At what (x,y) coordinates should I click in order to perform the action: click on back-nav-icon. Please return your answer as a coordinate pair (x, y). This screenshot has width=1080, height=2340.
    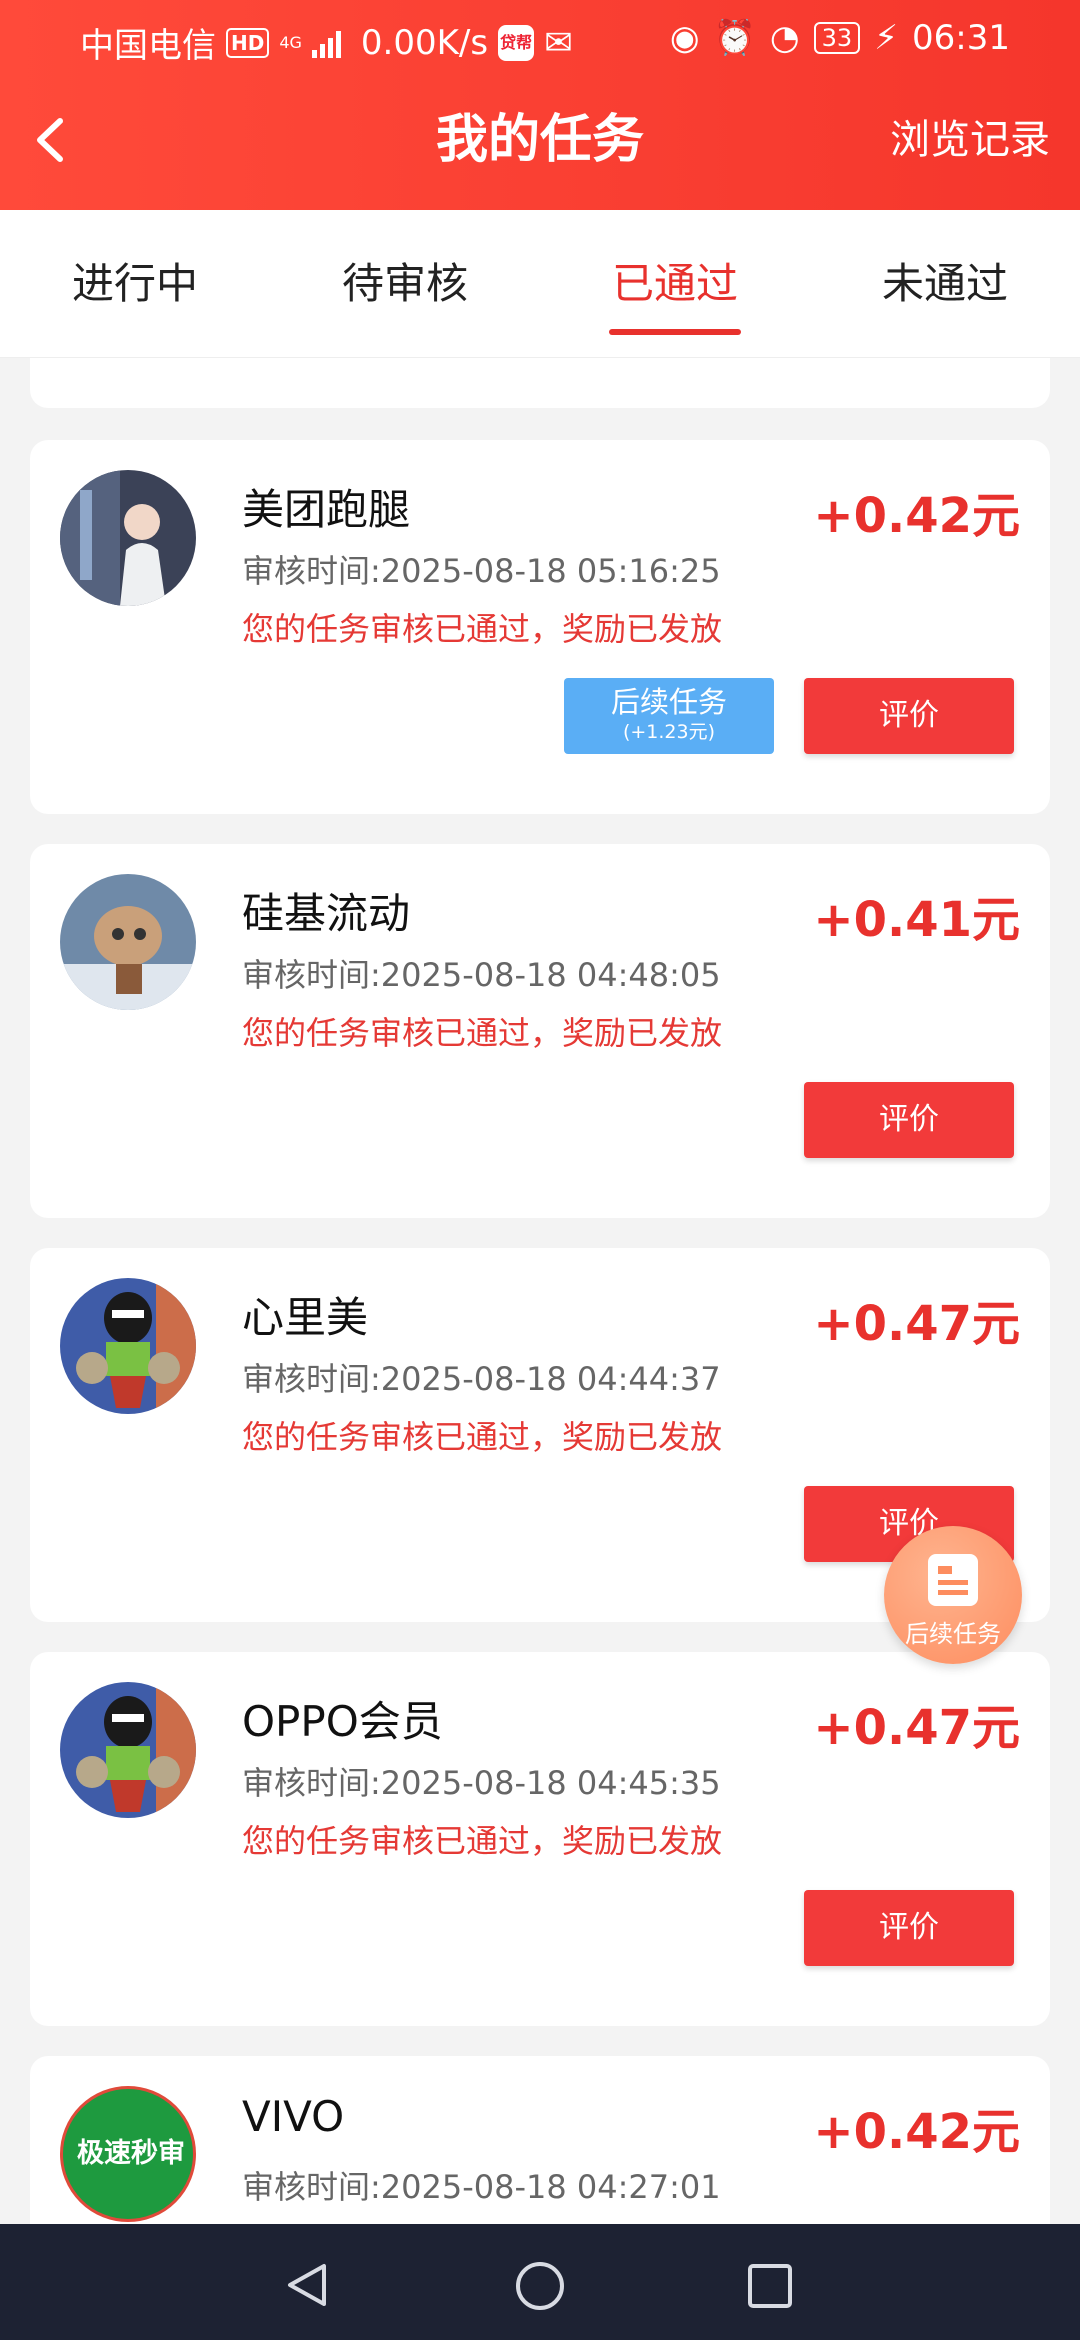
    Looking at the image, I should click on (307, 2285).